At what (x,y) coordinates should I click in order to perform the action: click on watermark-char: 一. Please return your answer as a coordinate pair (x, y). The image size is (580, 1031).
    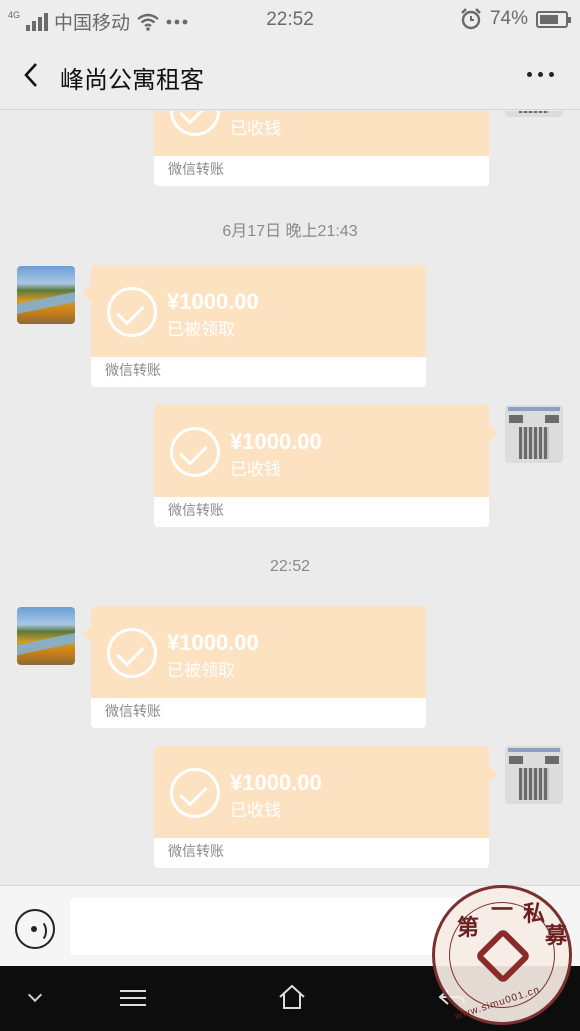
    Looking at the image, I should click on (502, 909).